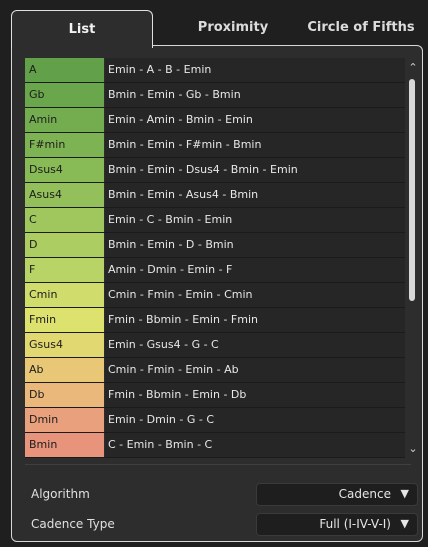 This screenshot has height=547, width=428. I want to click on list-item: D Bmin - Emin - D - Bmin, so click(215, 245).